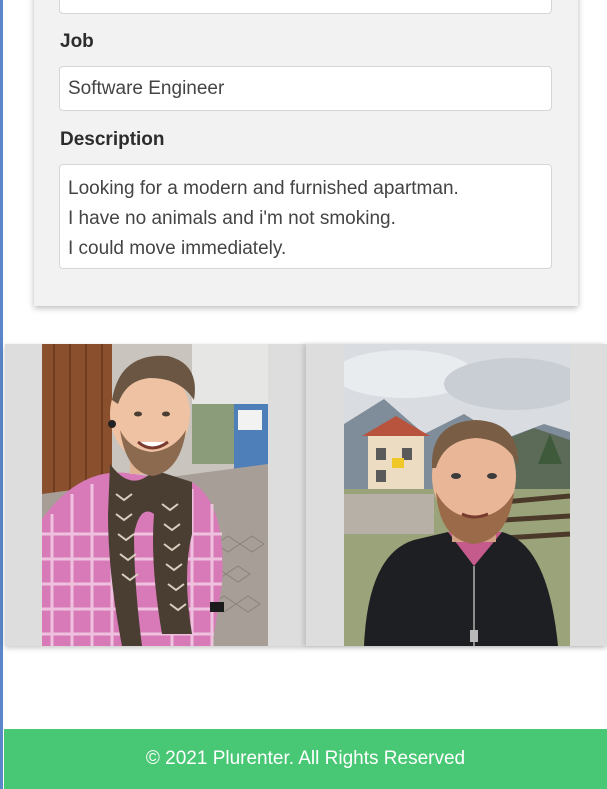  What do you see at coordinates (305, 88) in the screenshot?
I see `job-input: Software Engineer` at bounding box center [305, 88].